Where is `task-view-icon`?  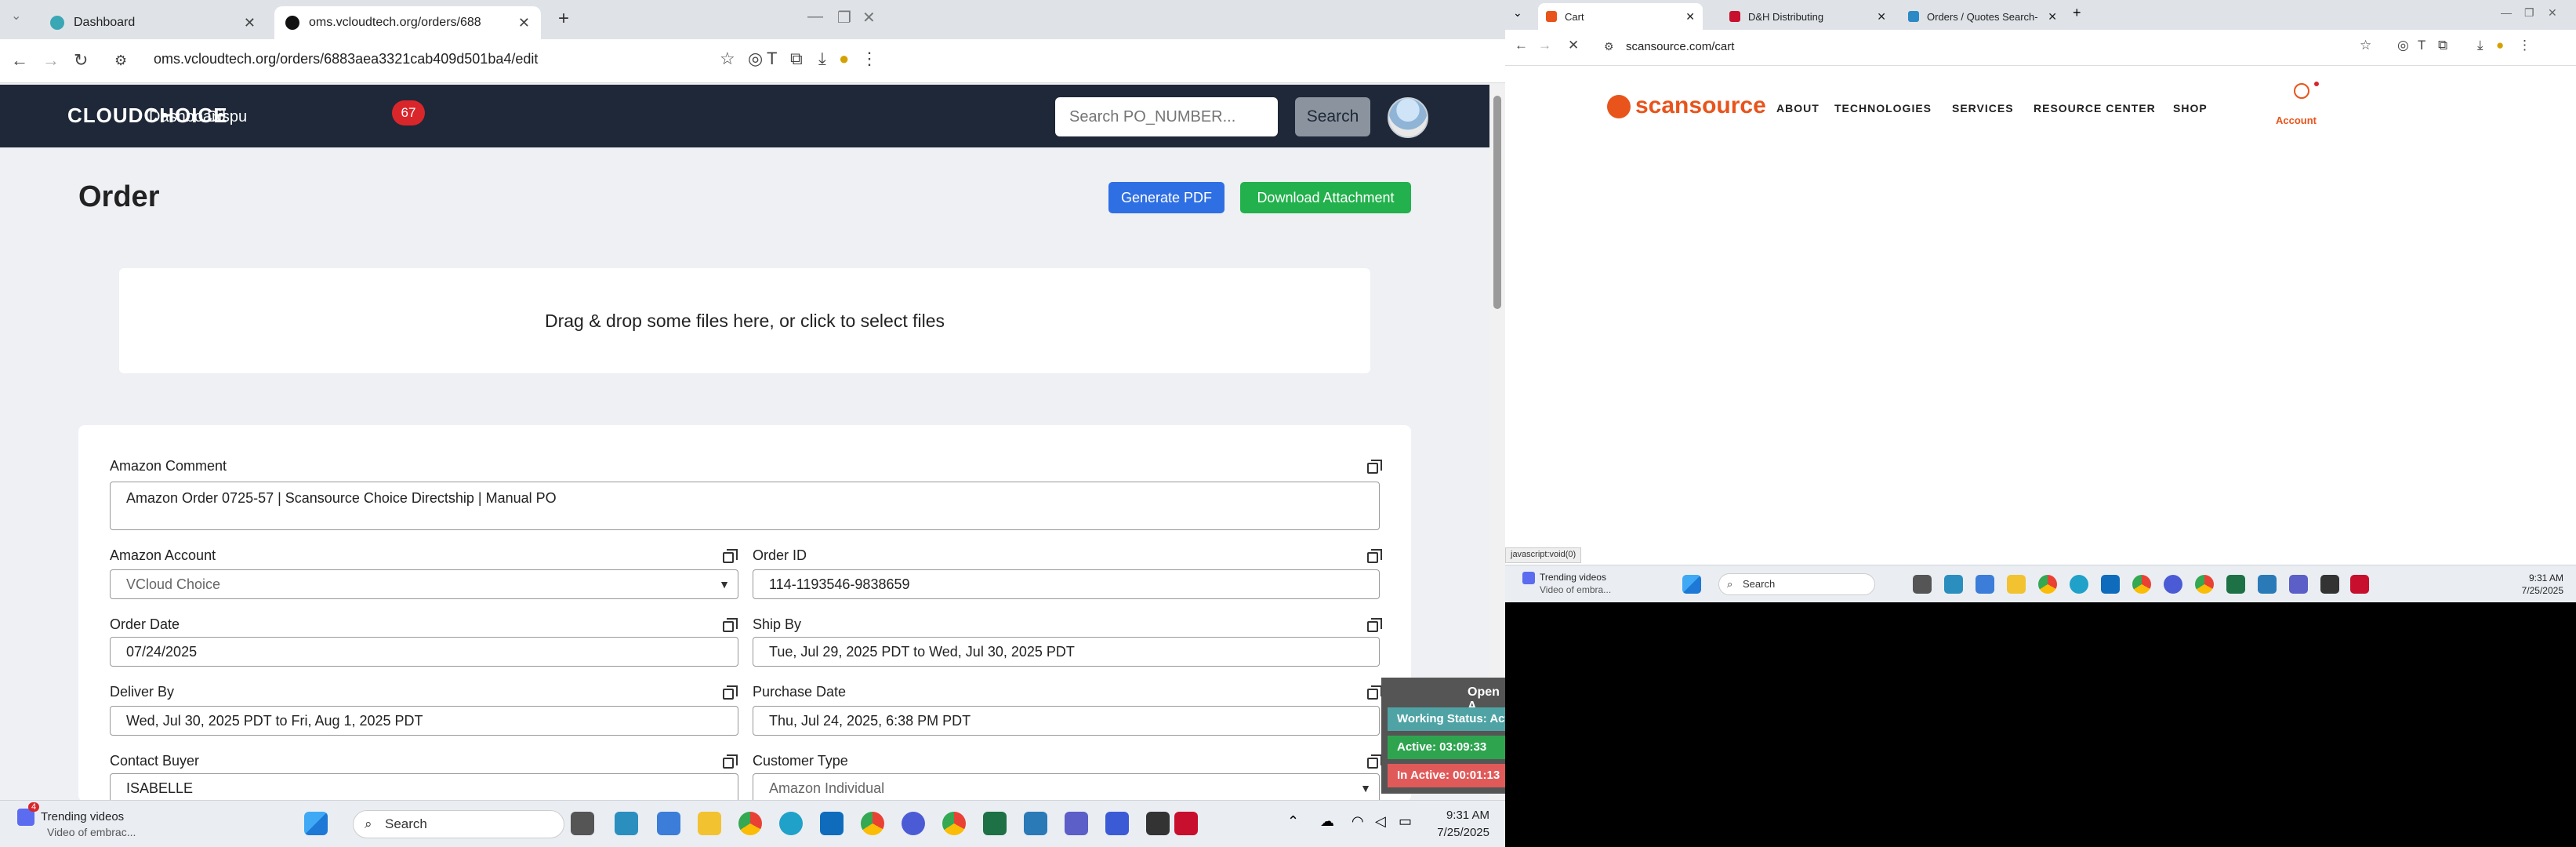
task-view-icon is located at coordinates (1923, 584).